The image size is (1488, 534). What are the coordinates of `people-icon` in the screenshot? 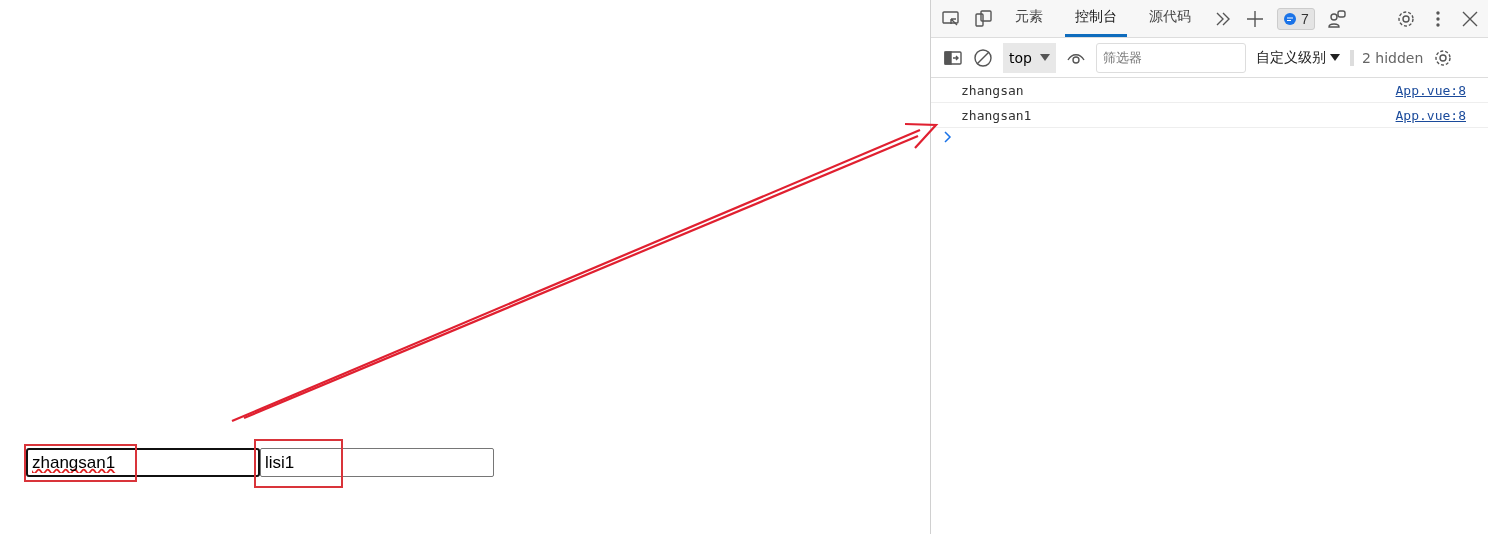 It's located at (1336, 18).